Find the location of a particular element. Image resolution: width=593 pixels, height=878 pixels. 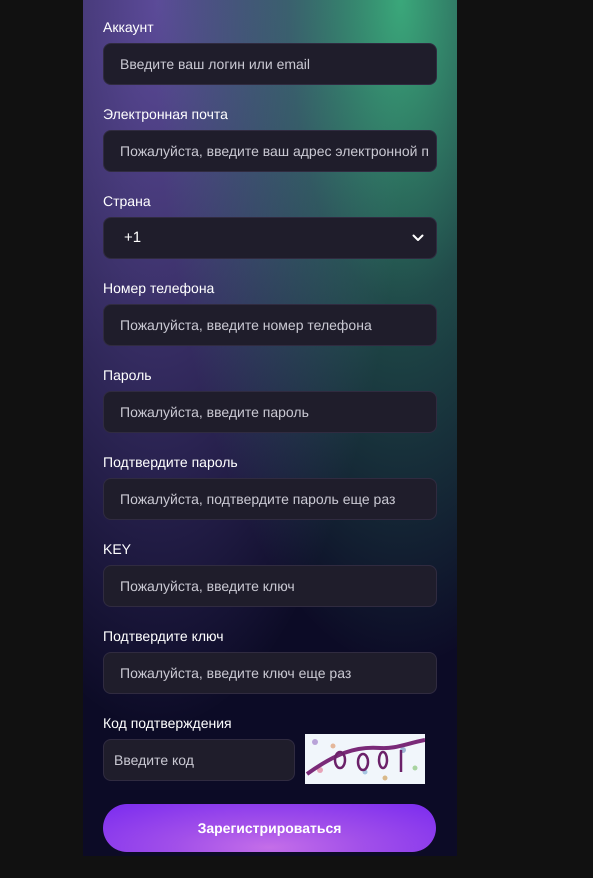

chevron-down-icon is located at coordinates (418, 238).